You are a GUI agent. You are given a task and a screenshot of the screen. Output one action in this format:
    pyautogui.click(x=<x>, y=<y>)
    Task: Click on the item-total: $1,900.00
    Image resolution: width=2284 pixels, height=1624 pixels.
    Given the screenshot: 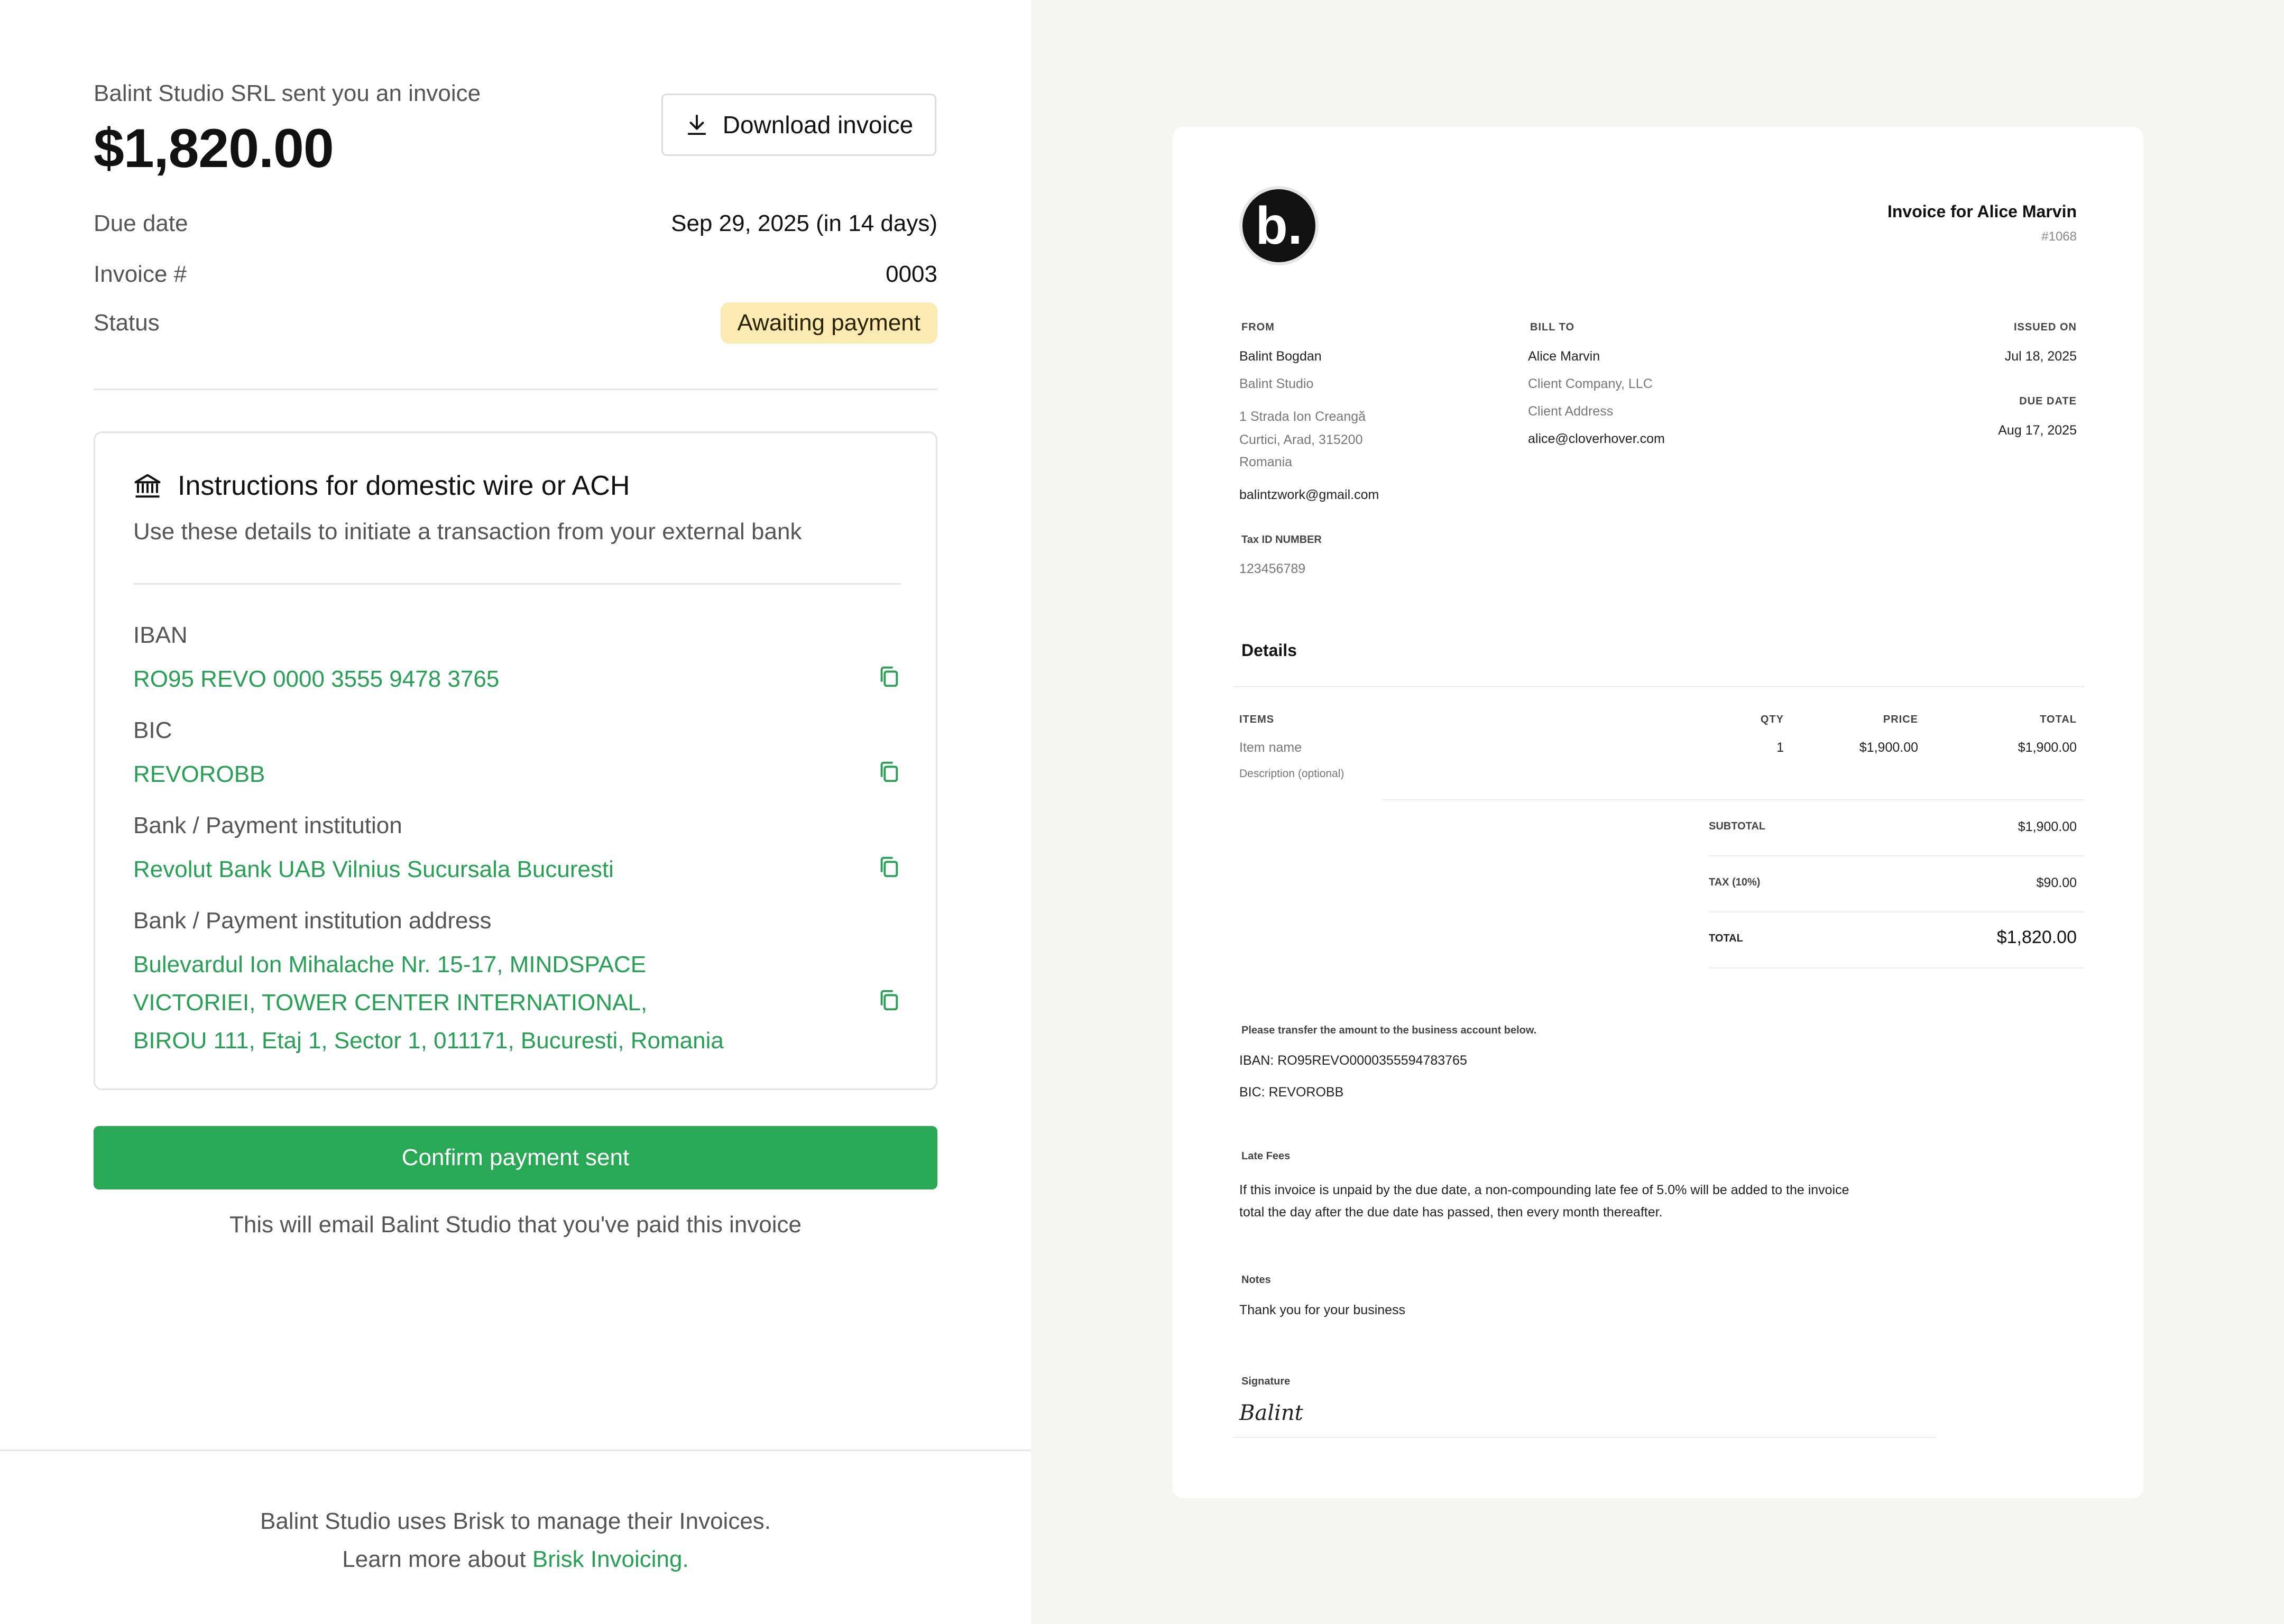 What is the action you would take?
    pyautogui.click(x=2047, y=747)
    